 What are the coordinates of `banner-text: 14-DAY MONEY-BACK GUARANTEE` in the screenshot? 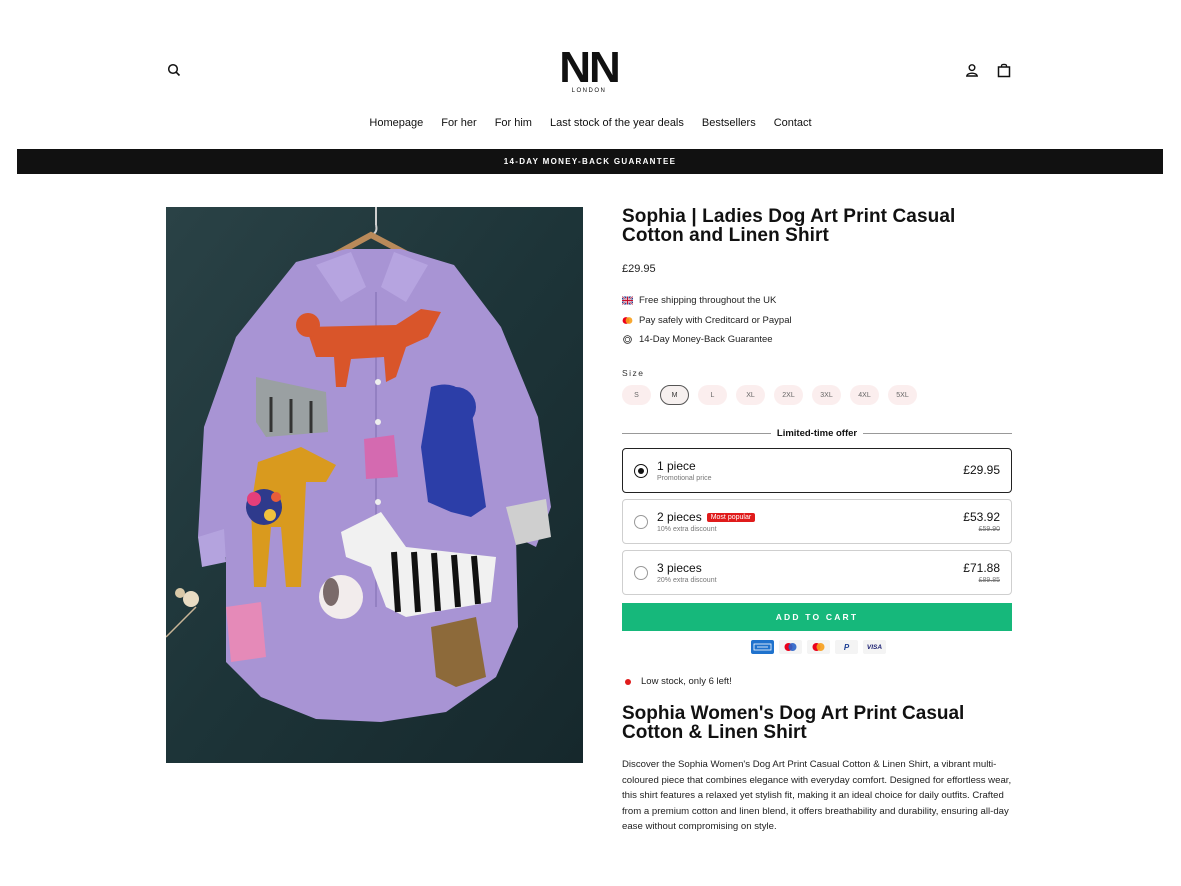 It's located at (590, 161).